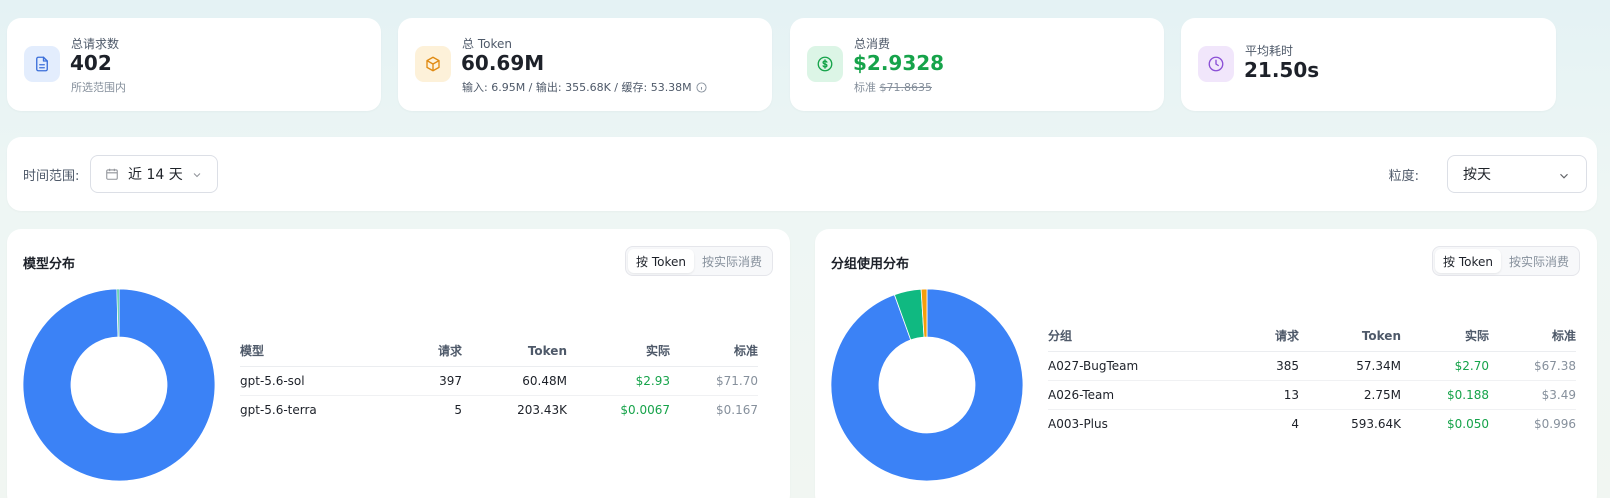 The height and width of the screenshot is (498, 1610). Describe the element at coordinates (95, 44) in the screenshot. I see `stat-label: 总请求数` at that location.